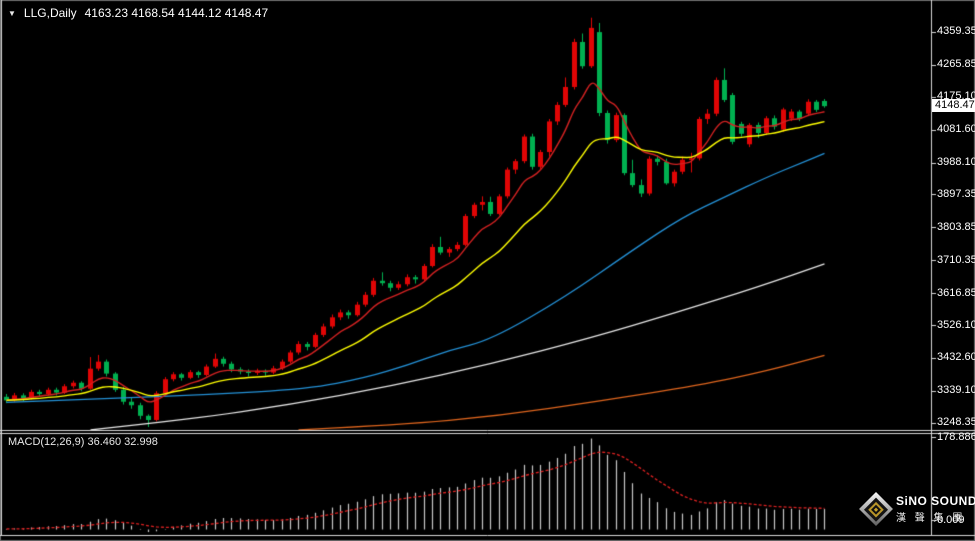  Describe the element at coordinates (931, 518) in the screenshot. I see `logo-text-cn: 漢 聲 集 團` at that location.